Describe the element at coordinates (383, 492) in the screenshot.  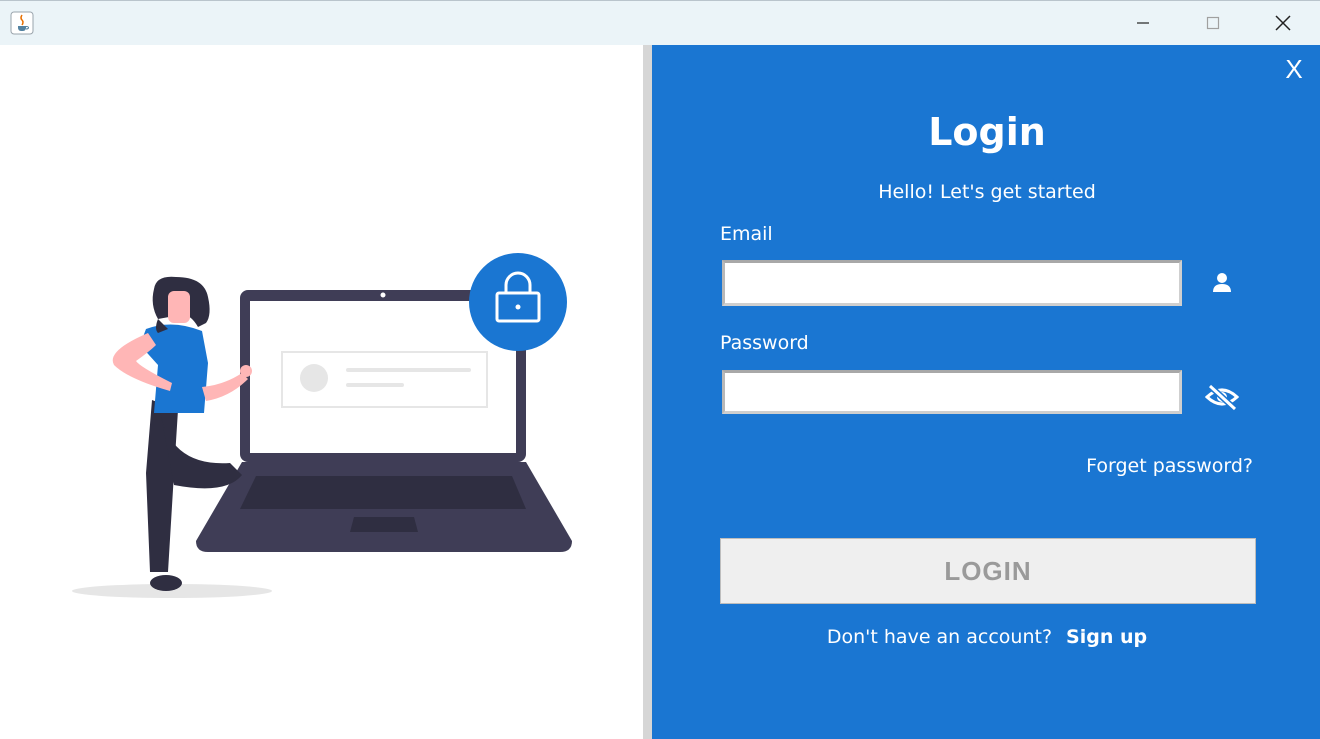
I see `laptop-keyboard` at that location.